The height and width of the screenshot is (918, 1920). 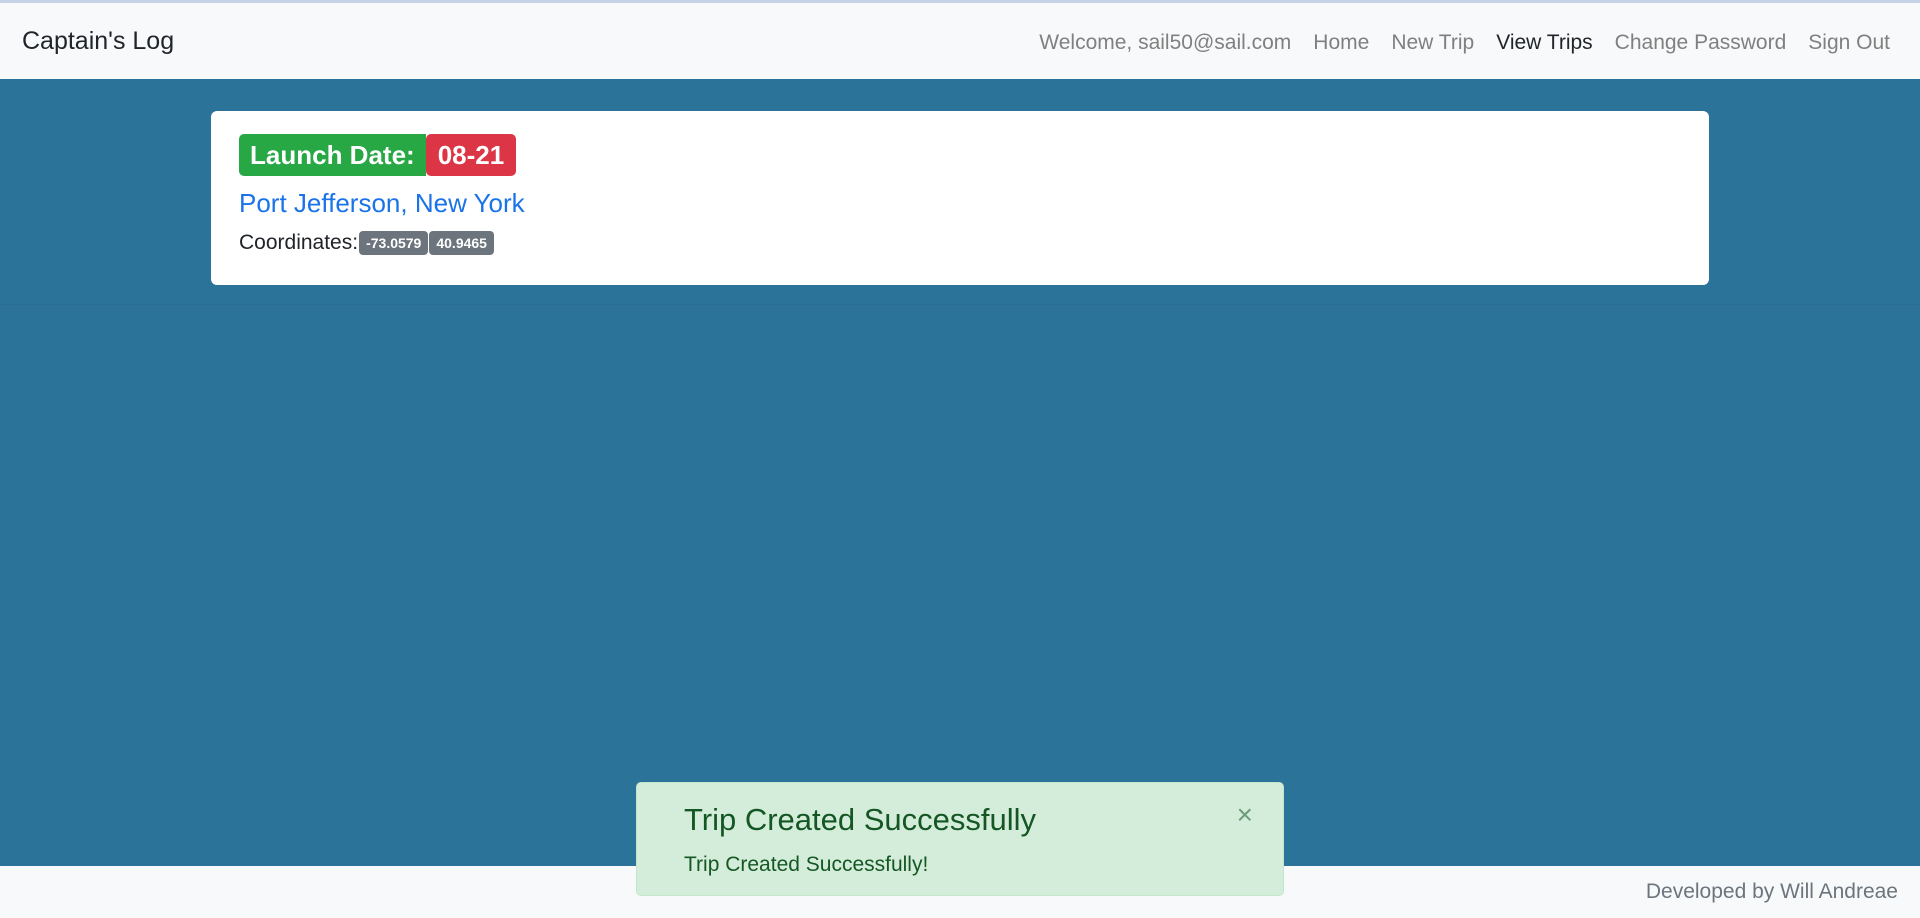 I want to click on coordinates-row: Coordinates: -73.0579 40.9465, so click(x=366, y=243).